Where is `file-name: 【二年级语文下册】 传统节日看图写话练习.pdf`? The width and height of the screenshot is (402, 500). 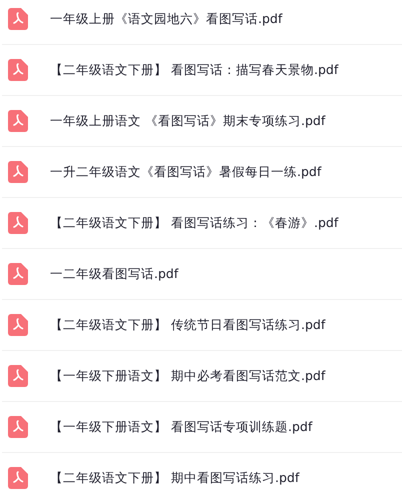
file-name: 【二年级语文下册】 传统节日看图写话练习.pdf is located at coordinates (188, 325).